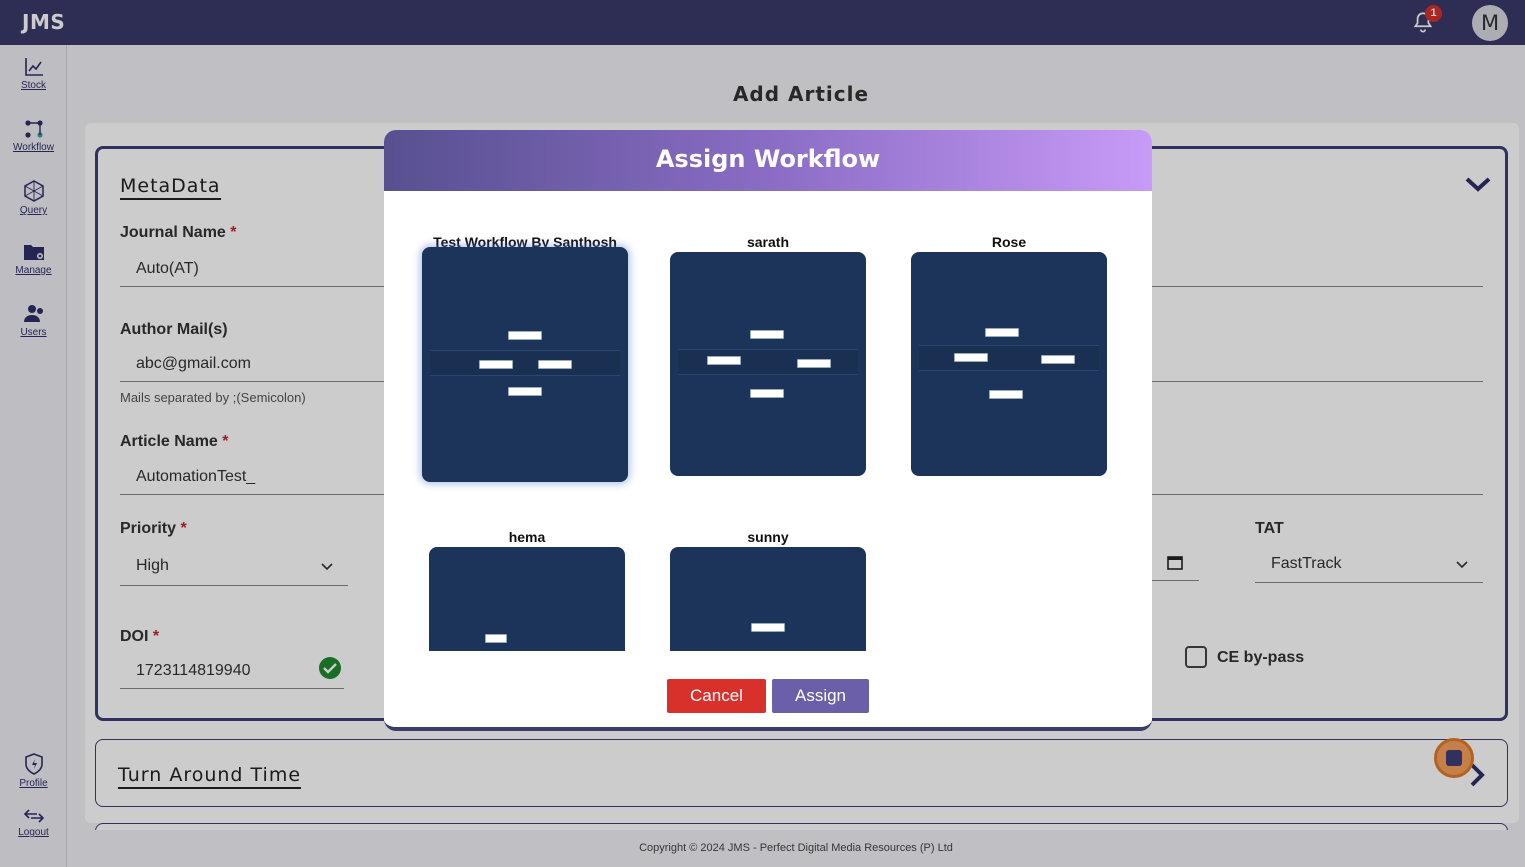 The height and width of the screenshot is (867, 1525). What do you see at coordinates (768, 537) in the screenshot?
I see `workflow-name: sunny` at bounding box center [768, 537].